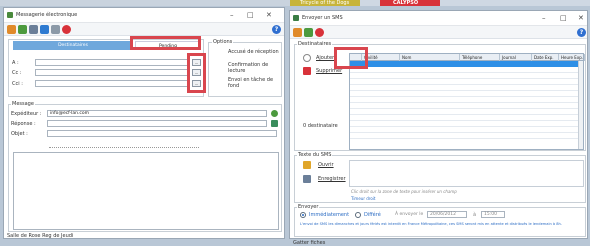  Describe the element at coordinates (307, 179) in the screenshot. I see `save-sms-icon` at that location.